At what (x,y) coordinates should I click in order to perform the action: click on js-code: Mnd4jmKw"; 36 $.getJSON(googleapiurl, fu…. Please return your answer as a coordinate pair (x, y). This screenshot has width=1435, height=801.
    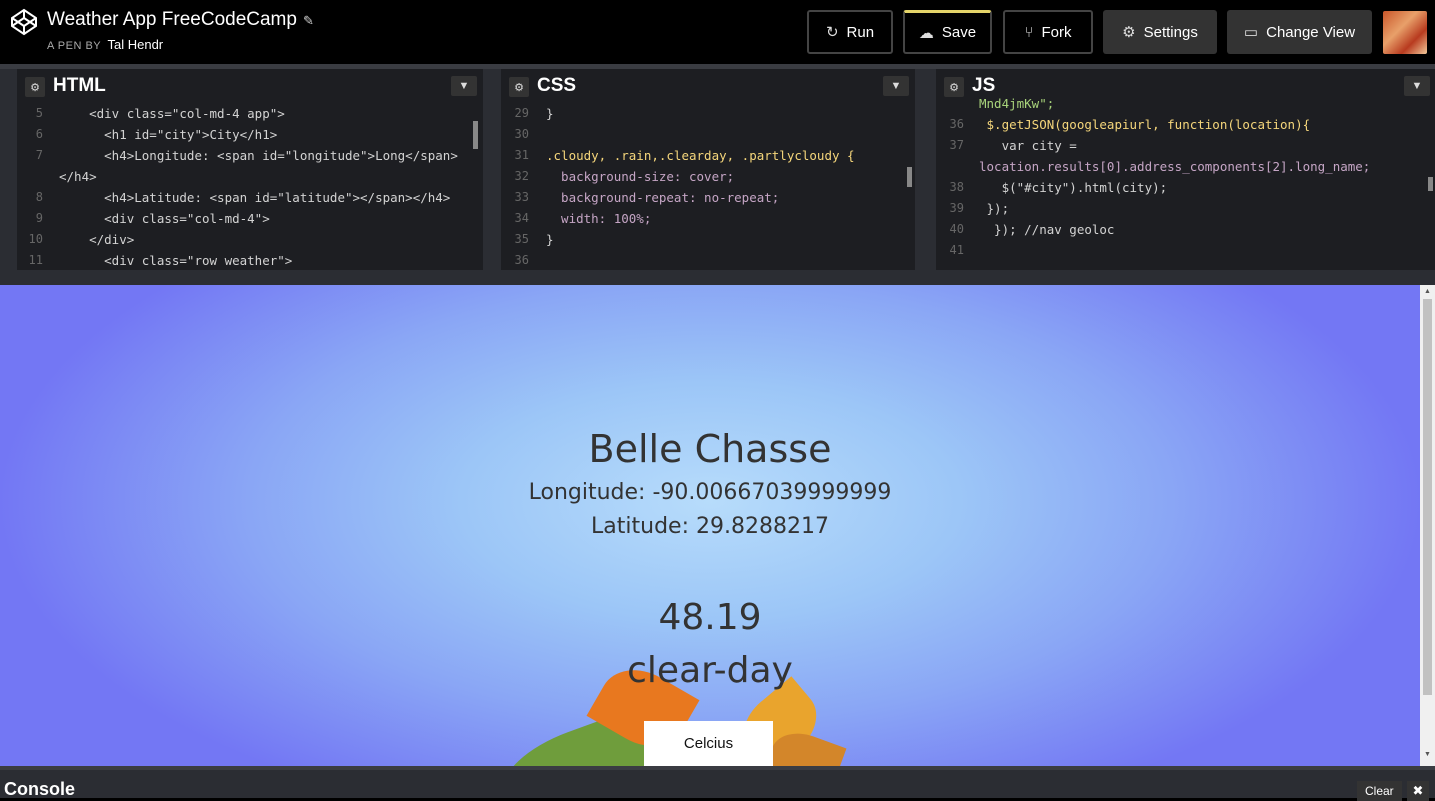
    Looking at the image, I should click on (1185, 183).